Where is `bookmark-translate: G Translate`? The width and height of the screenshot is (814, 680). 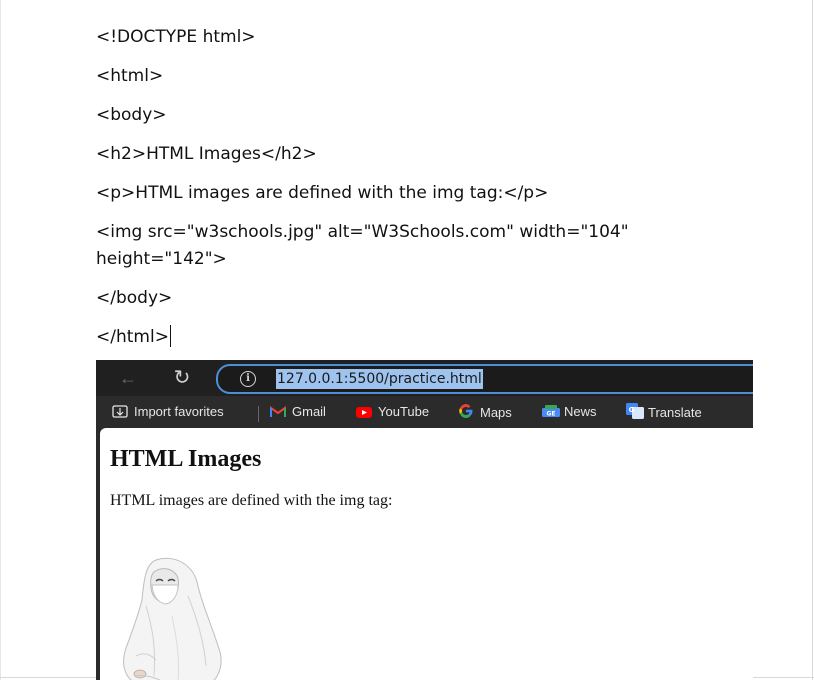
bookmark-translate: G Translate is located at coordinates (664, 412).